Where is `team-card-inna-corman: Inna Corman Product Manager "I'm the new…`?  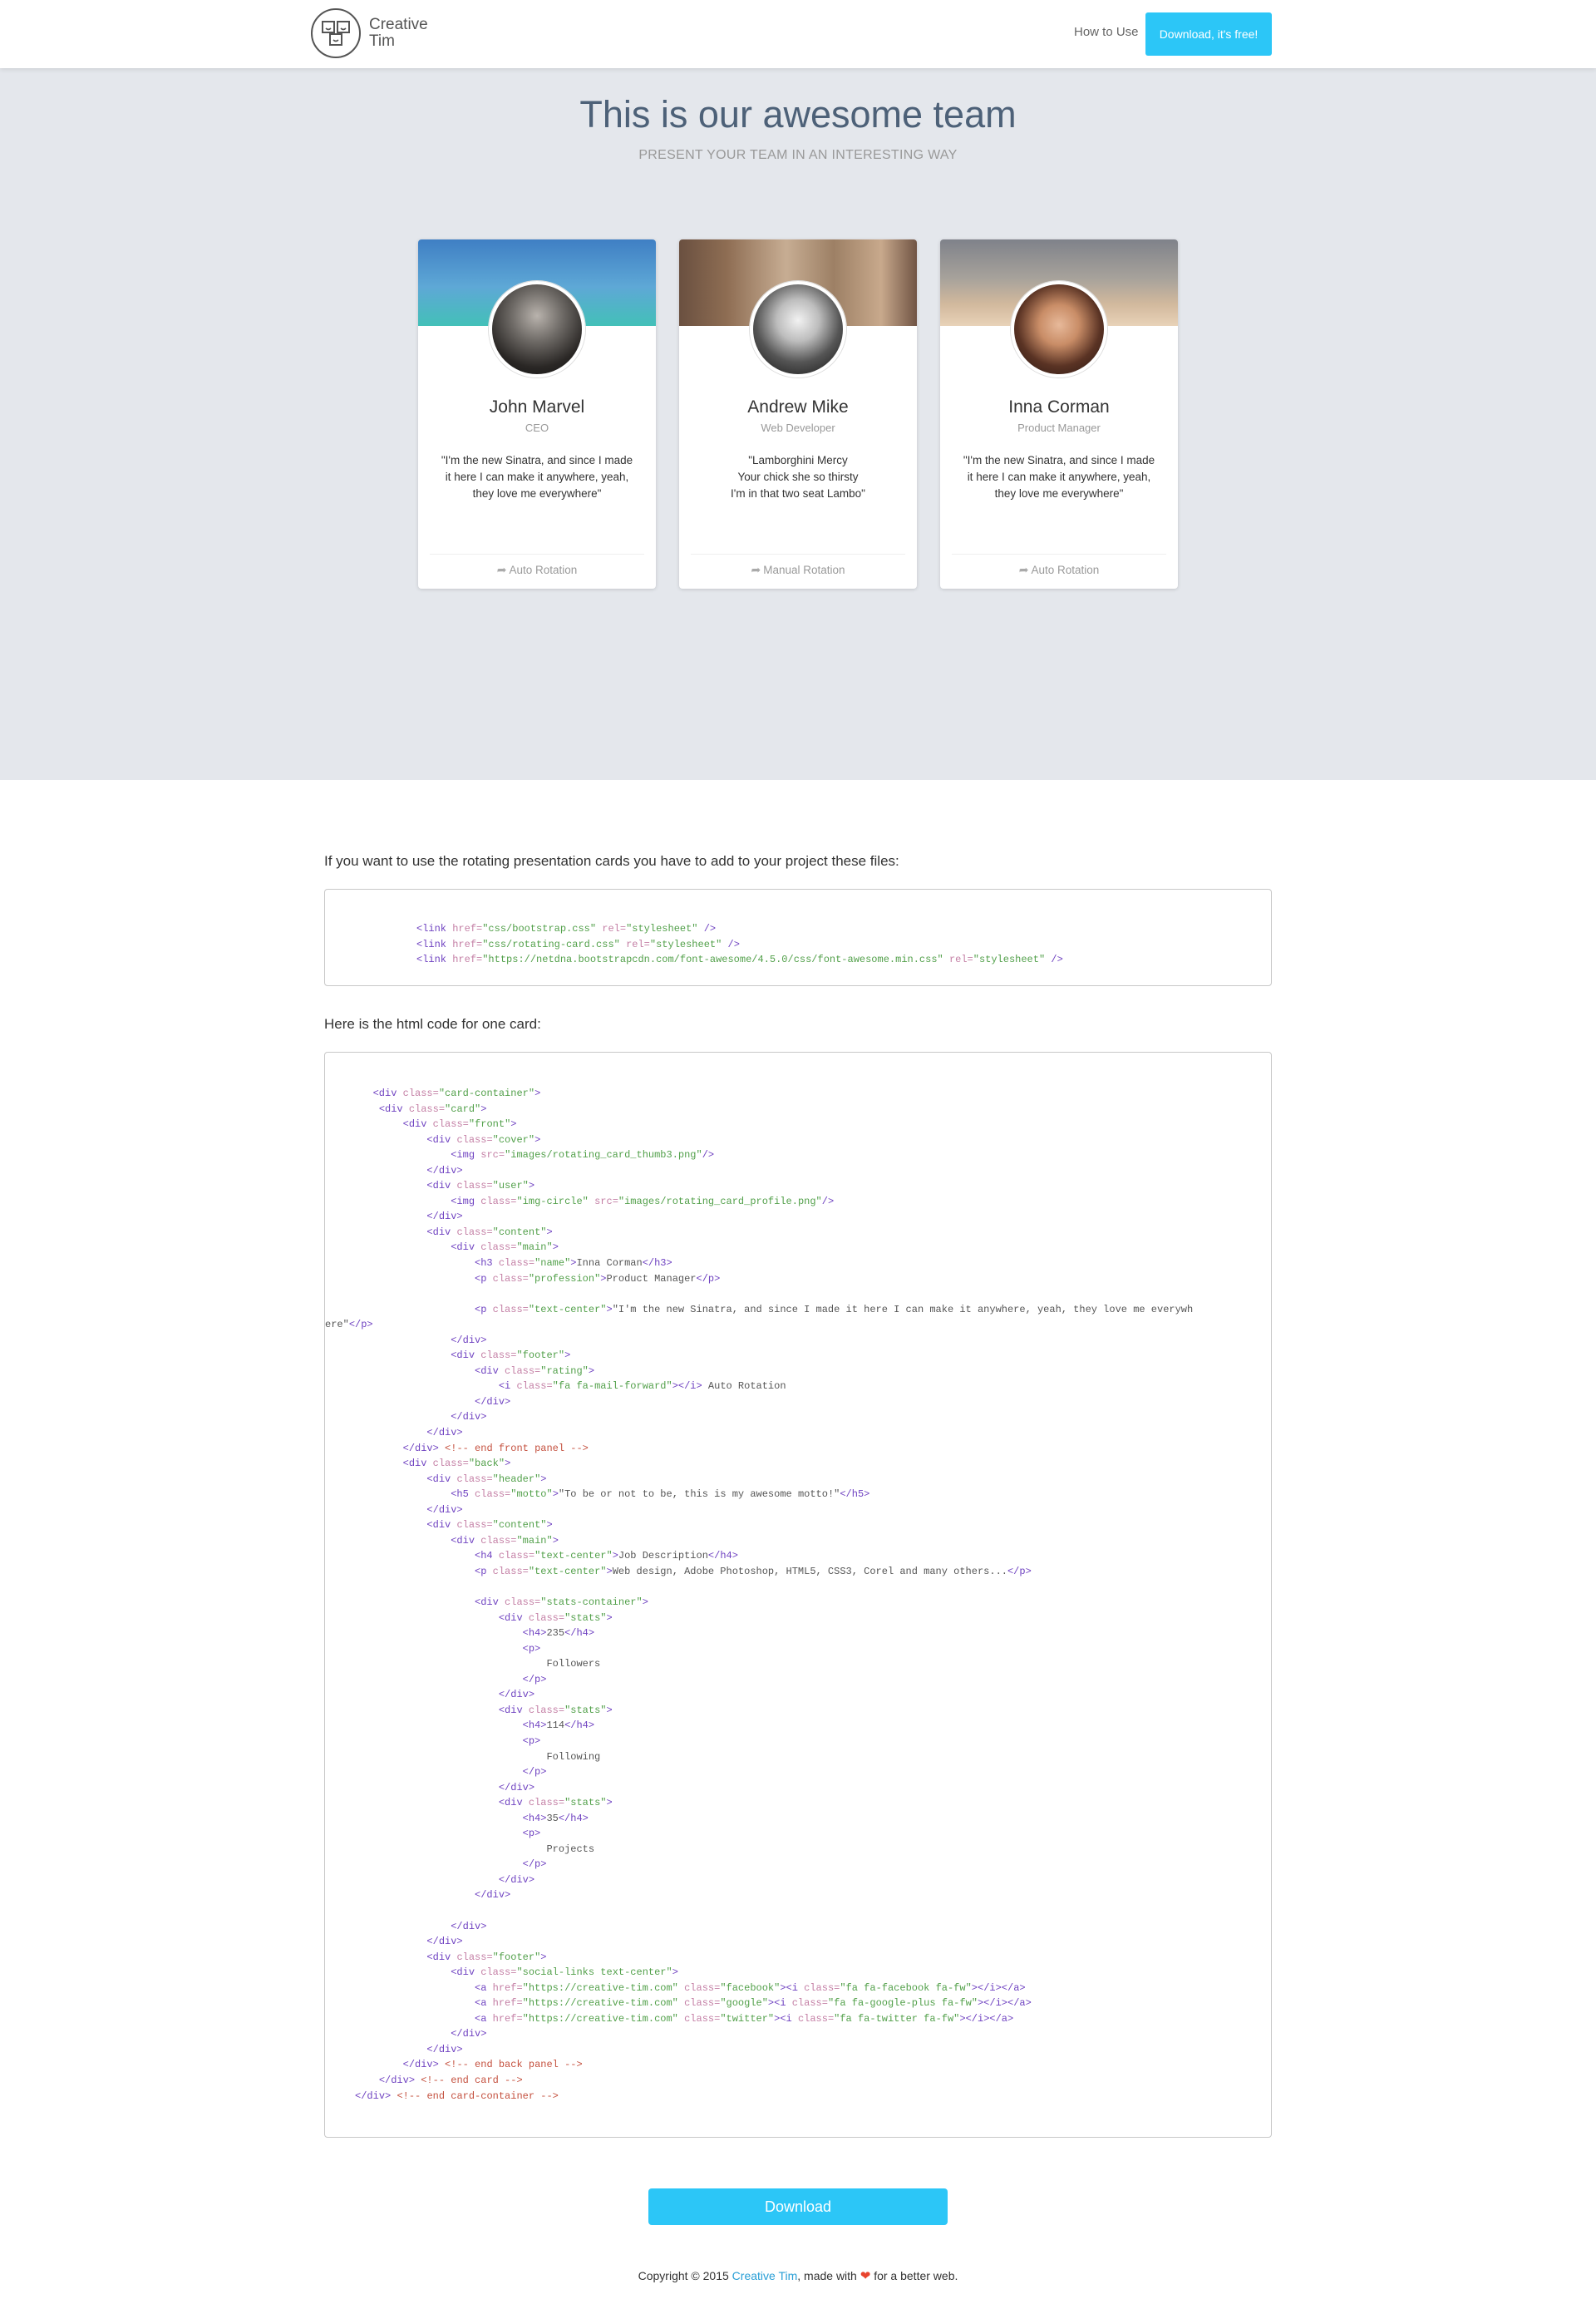 team-card-inna-corman: Inna Corman Product Manager "I'm the new… is located at coordinates (1059, 414).